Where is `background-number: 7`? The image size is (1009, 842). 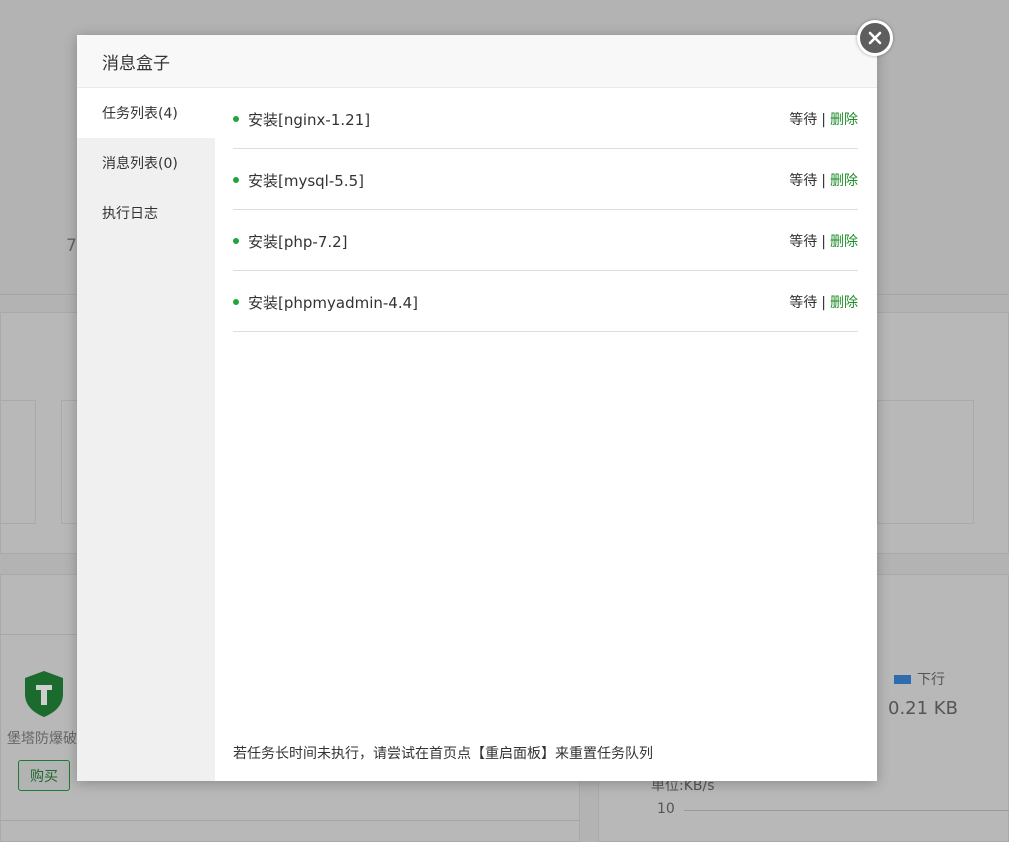
background-number: 7 is located at coordinates (71, 246).